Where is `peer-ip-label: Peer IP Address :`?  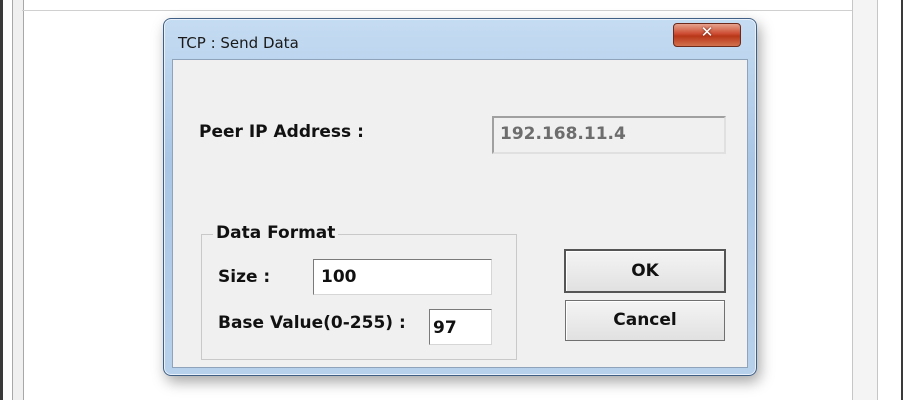 peer-ip-label: Peer IP Address : is located at coordinates (281, 132).